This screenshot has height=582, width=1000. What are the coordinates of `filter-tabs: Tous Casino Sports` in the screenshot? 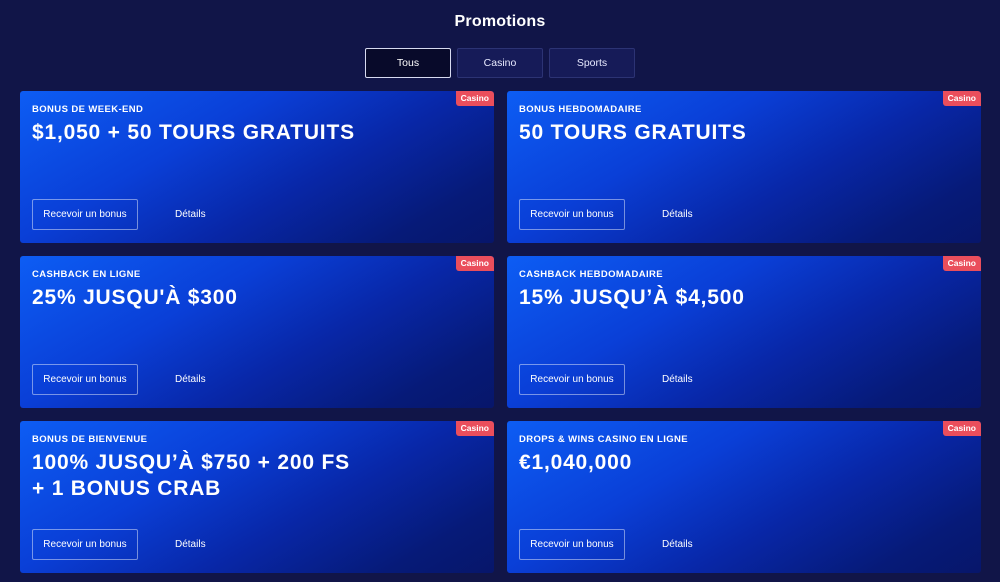 It's located at (500, 63).